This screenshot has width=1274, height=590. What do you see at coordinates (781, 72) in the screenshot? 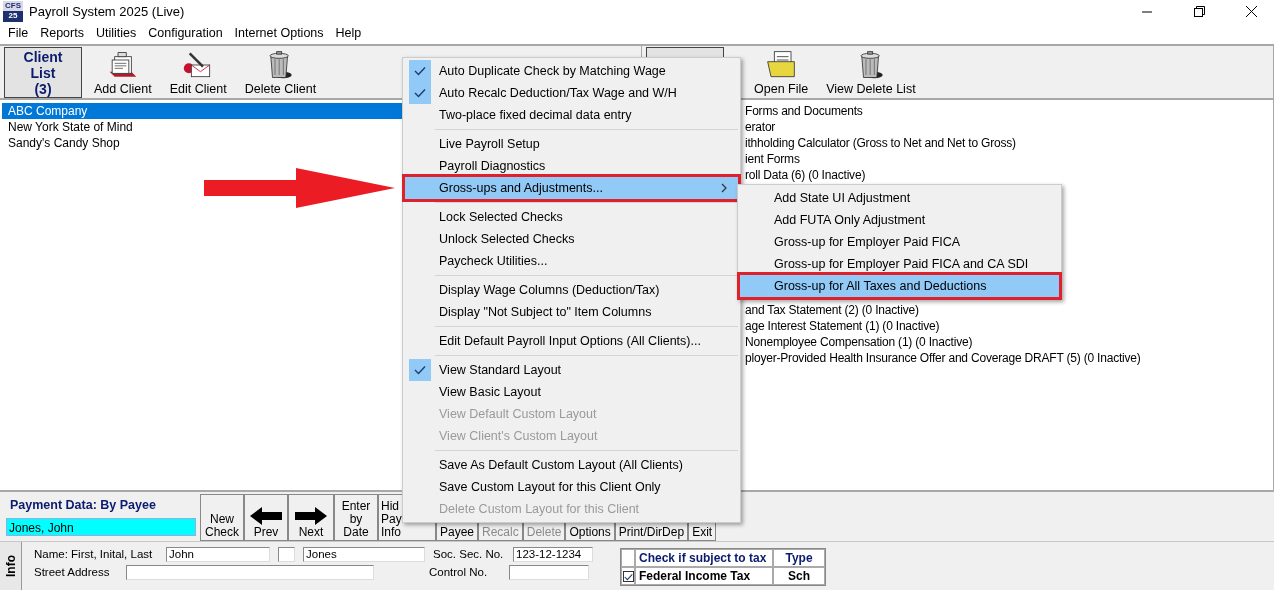
I see `toolbar-button: Open File` at bounding box center [781, 72].